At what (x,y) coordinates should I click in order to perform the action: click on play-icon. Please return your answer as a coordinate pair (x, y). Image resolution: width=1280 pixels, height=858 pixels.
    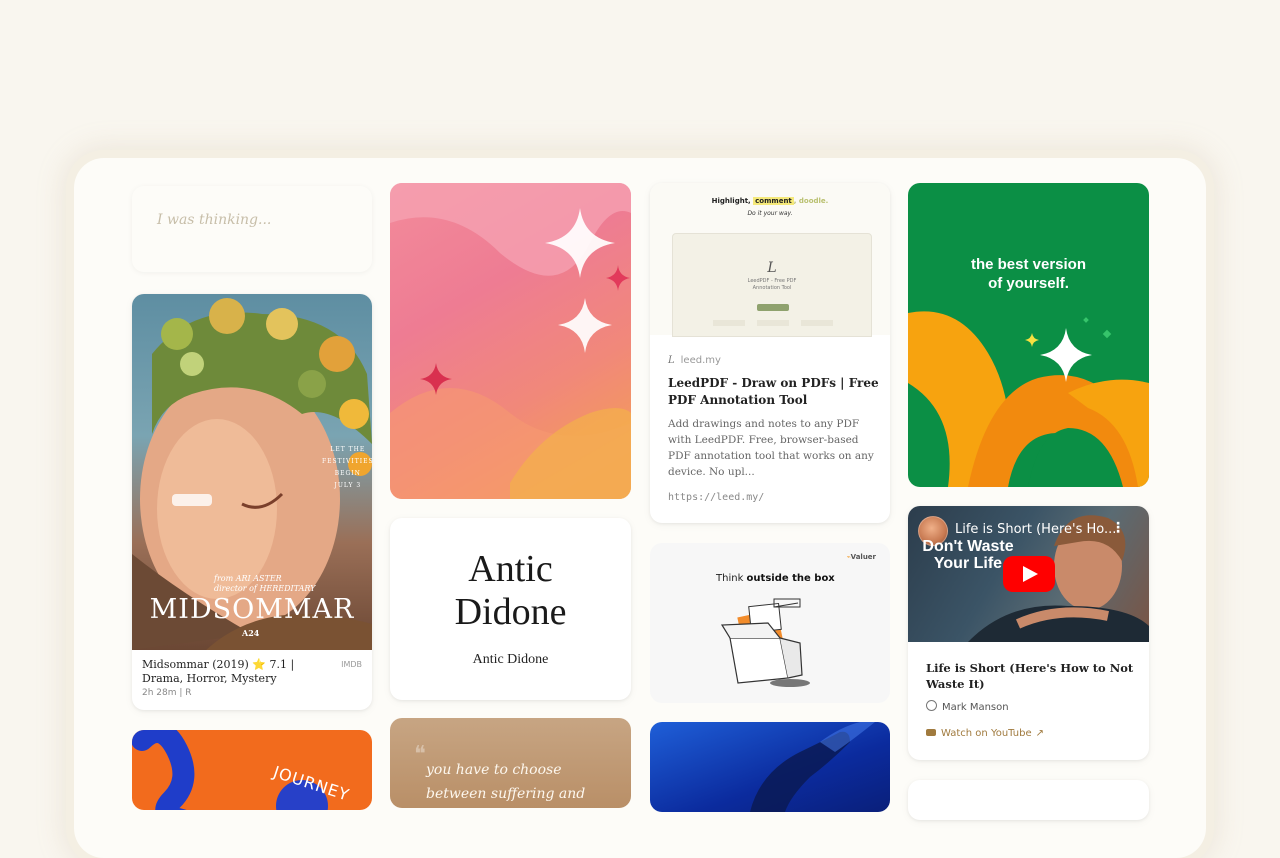
    Looking at the image, I should click on (1029, 574).